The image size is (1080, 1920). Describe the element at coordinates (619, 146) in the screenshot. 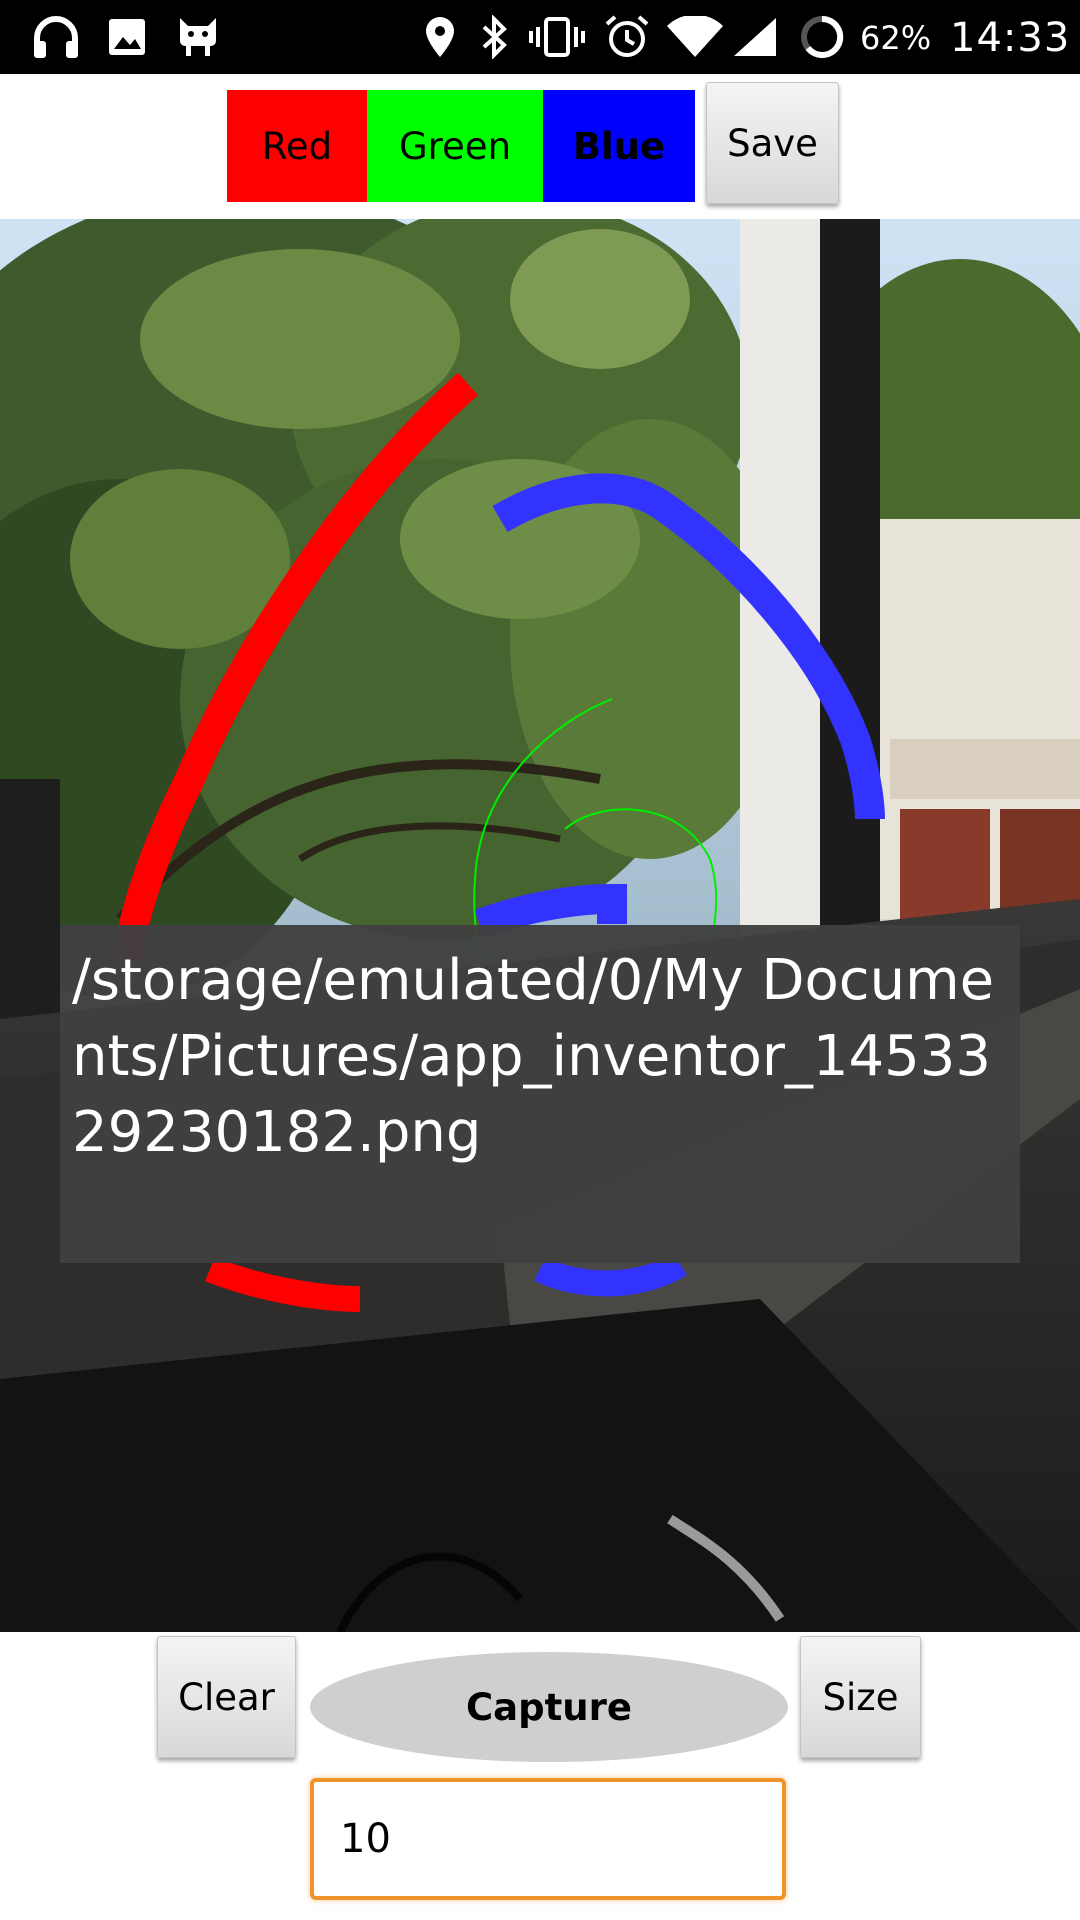

I see `blue-button: Blue` at that location.